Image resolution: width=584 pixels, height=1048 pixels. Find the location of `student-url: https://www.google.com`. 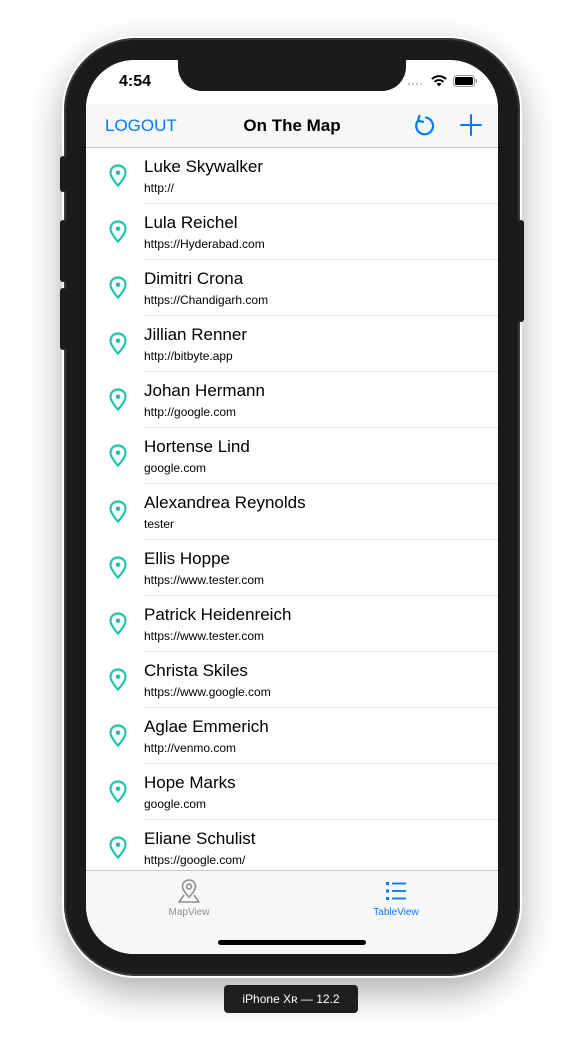

student-url: https://www.google.com is located at coordinates (207, 692).